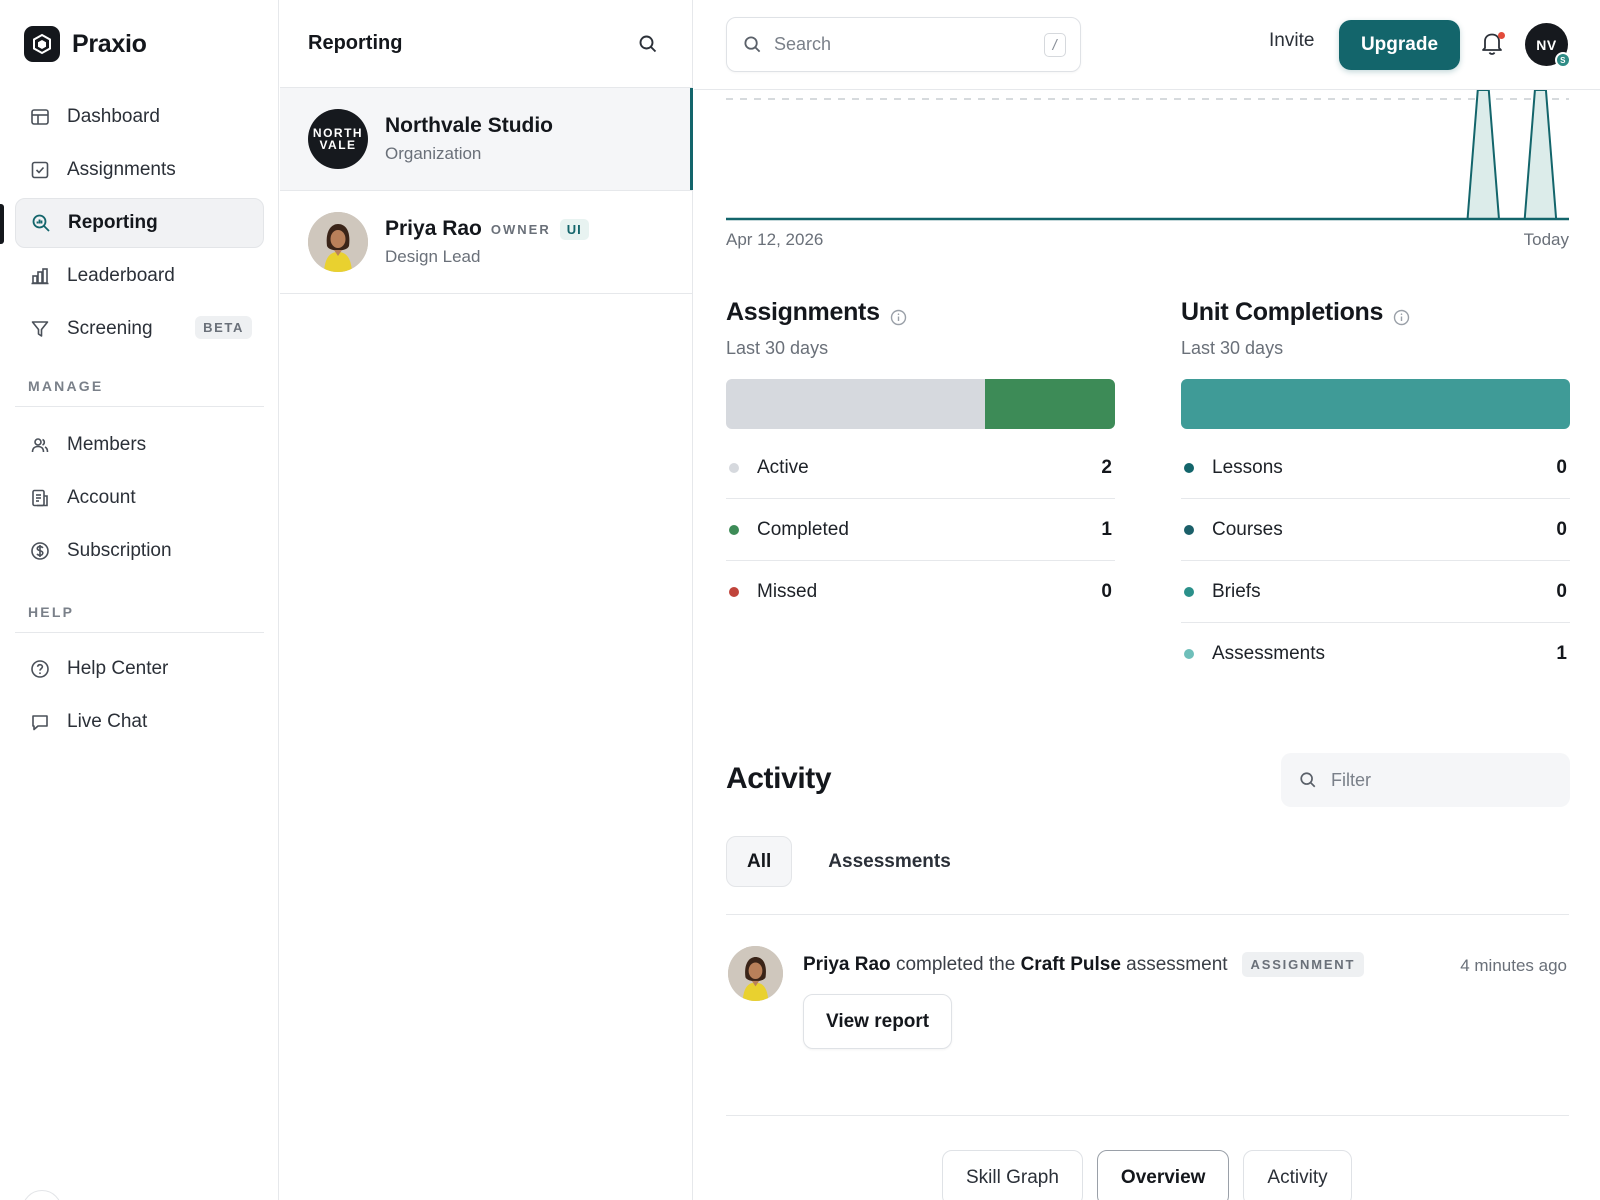  What do you see at coordinates (41, 223) in the screenshot?
I see `search-chart-icon` at bounding box center [41, 223].